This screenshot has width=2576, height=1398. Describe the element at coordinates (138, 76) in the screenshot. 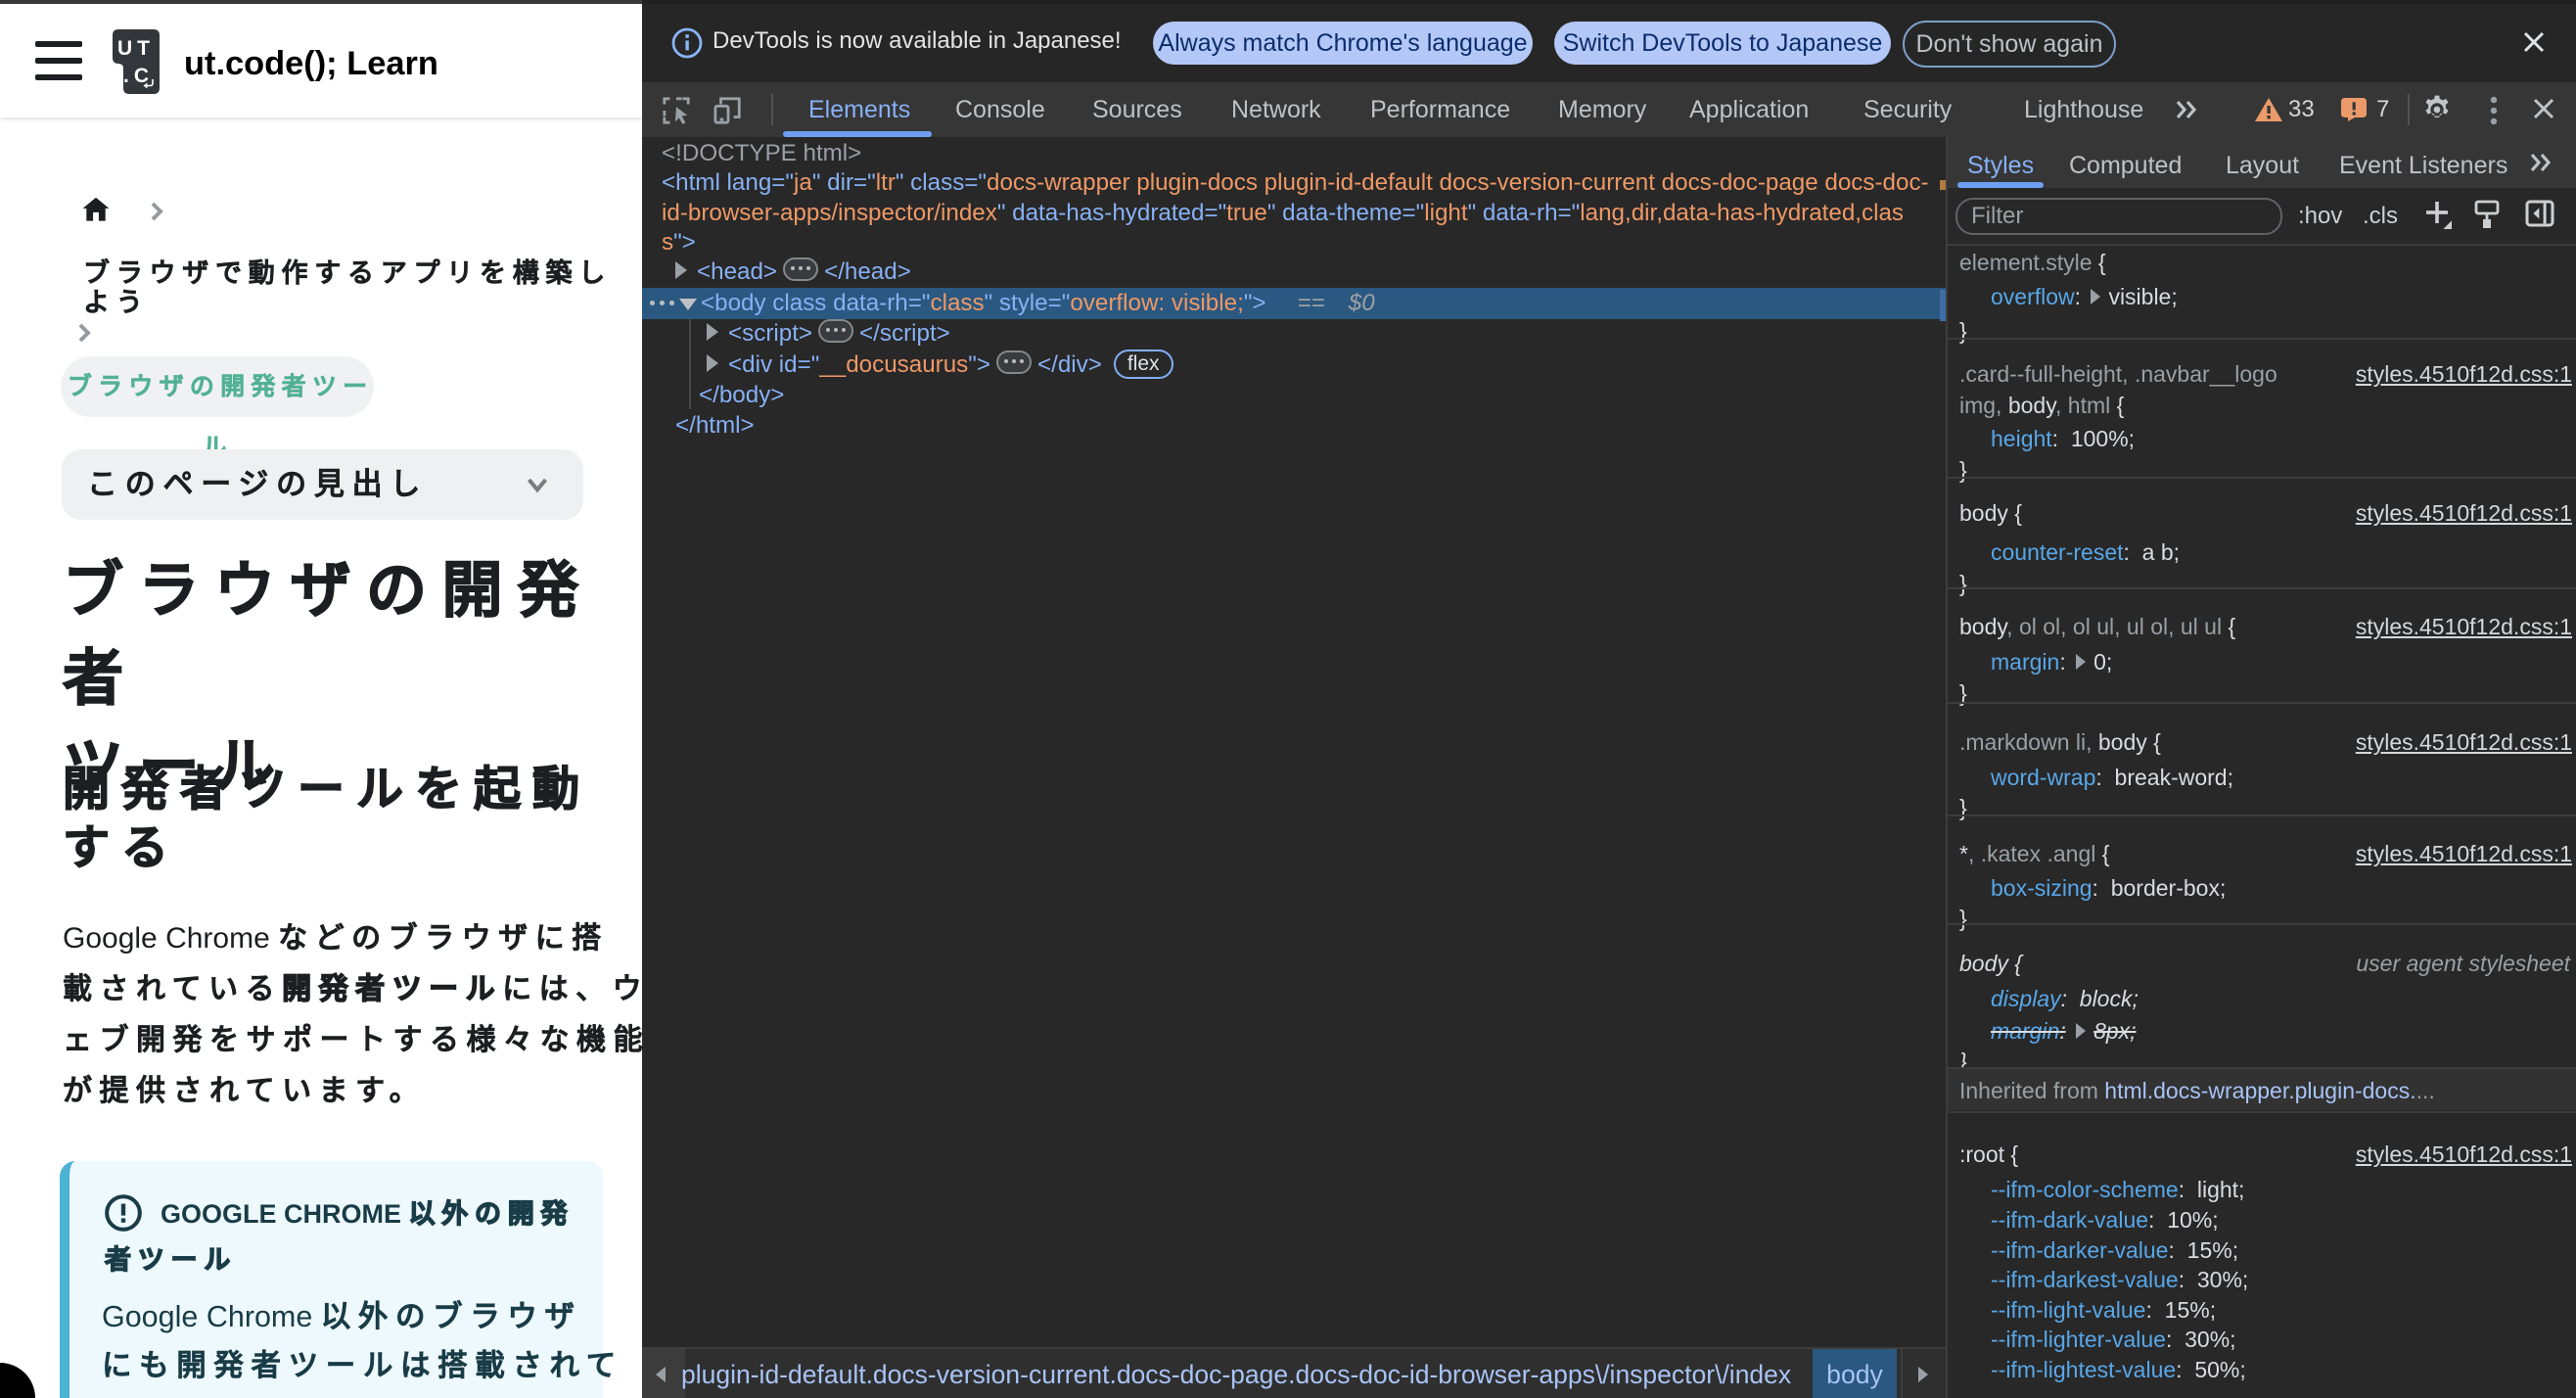

I see `svg-text: .C` at that location.